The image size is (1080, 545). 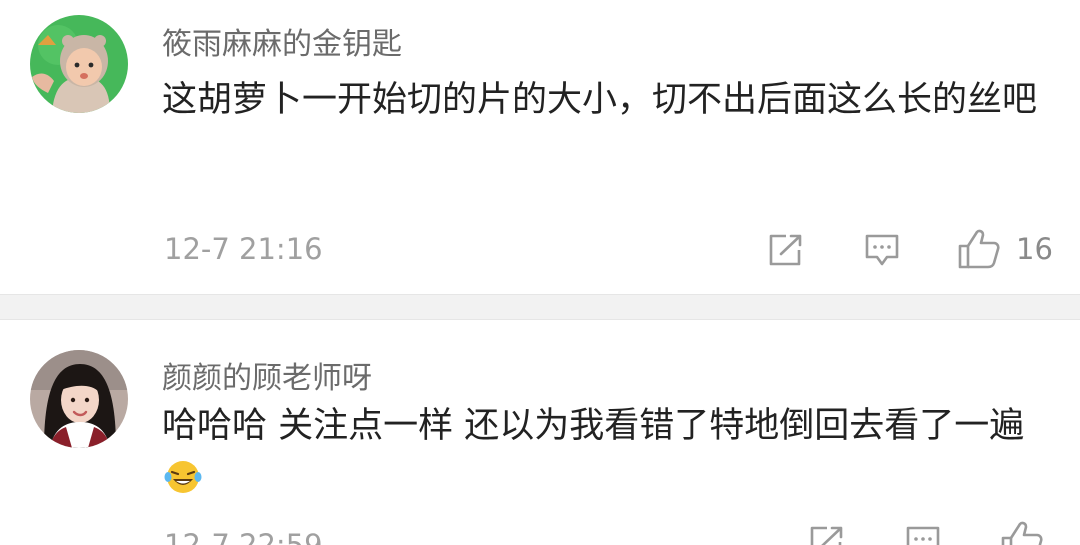 I want to click on comment-username: 筱雨麻麻的金钥匙, so click(x=282, y=41).